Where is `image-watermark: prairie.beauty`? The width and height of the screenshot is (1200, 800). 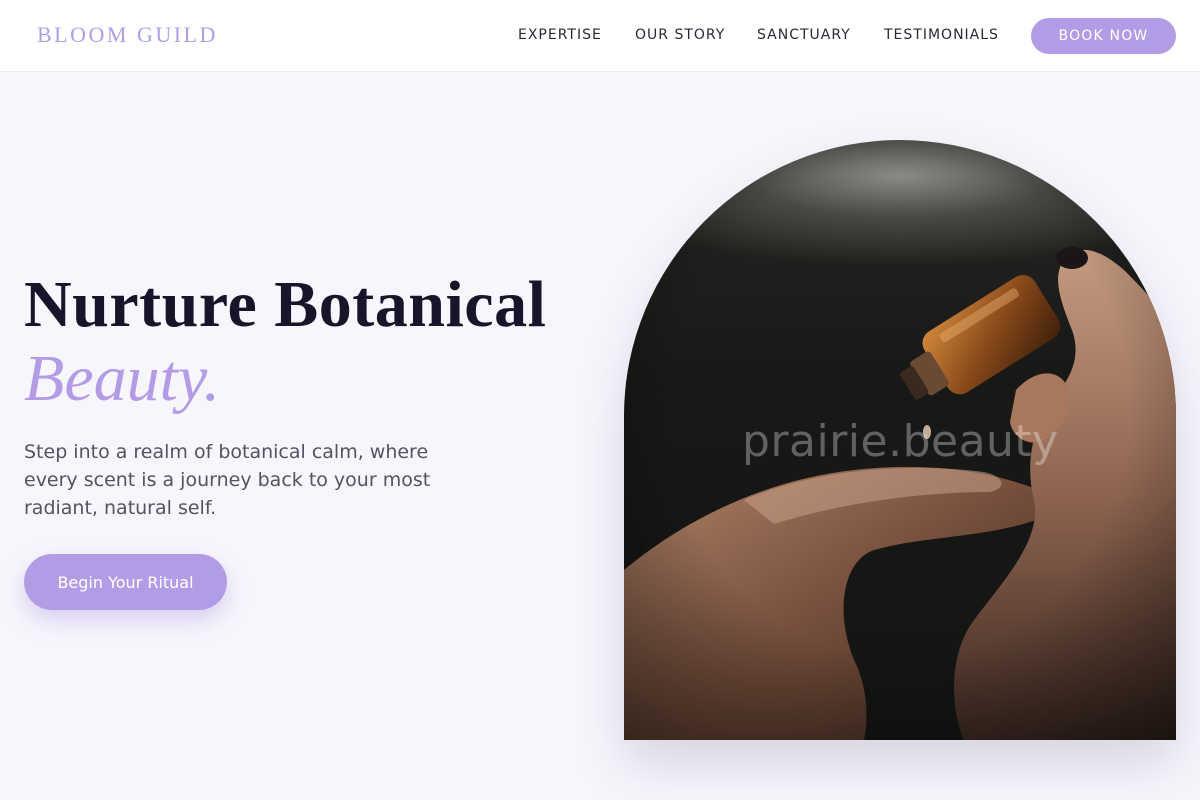 image-watermark: prairie.beauty is located at coordinates (900, 441).